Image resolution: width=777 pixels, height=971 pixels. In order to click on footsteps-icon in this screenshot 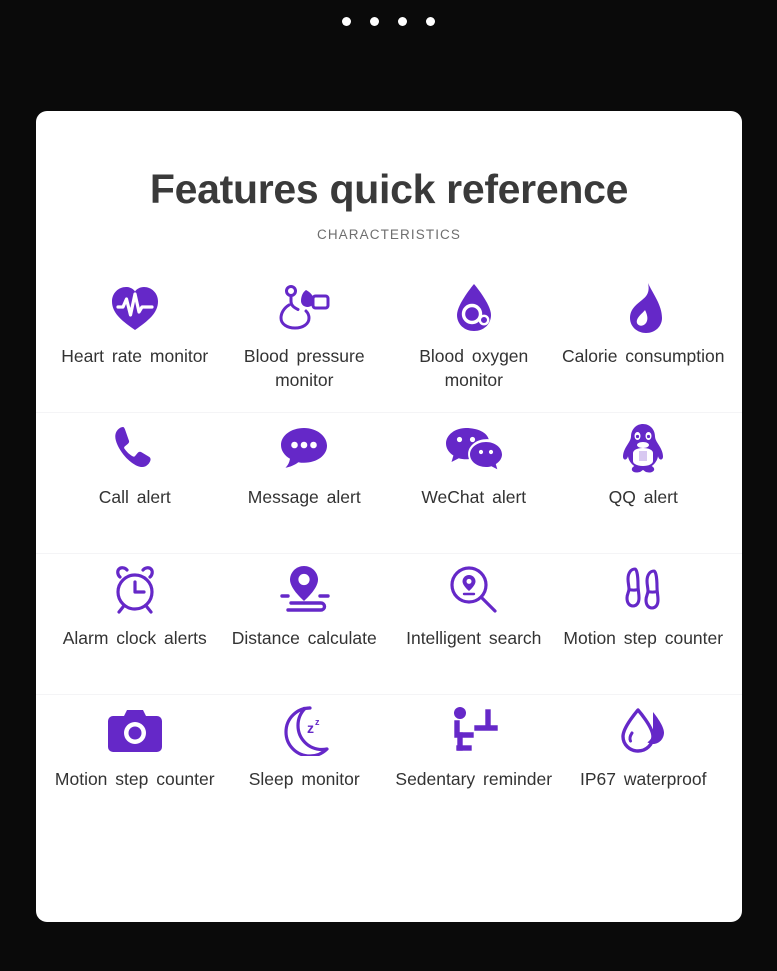, I will do `click(643, 590)`.